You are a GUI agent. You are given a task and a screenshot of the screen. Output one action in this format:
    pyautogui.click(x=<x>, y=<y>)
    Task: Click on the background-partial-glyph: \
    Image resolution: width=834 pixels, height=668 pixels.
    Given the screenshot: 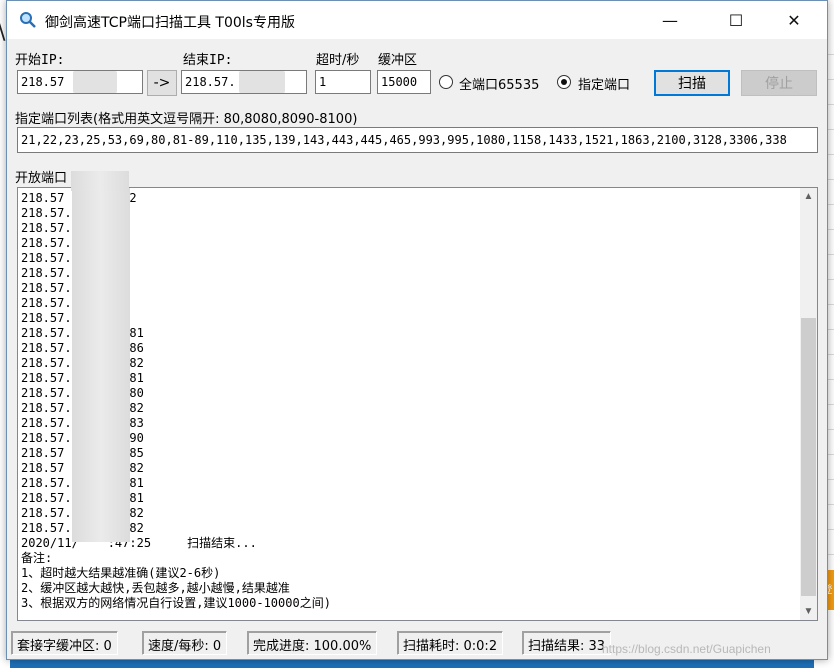 What is the action you would take?
    pyautogui.click(x=2, y=32)
    